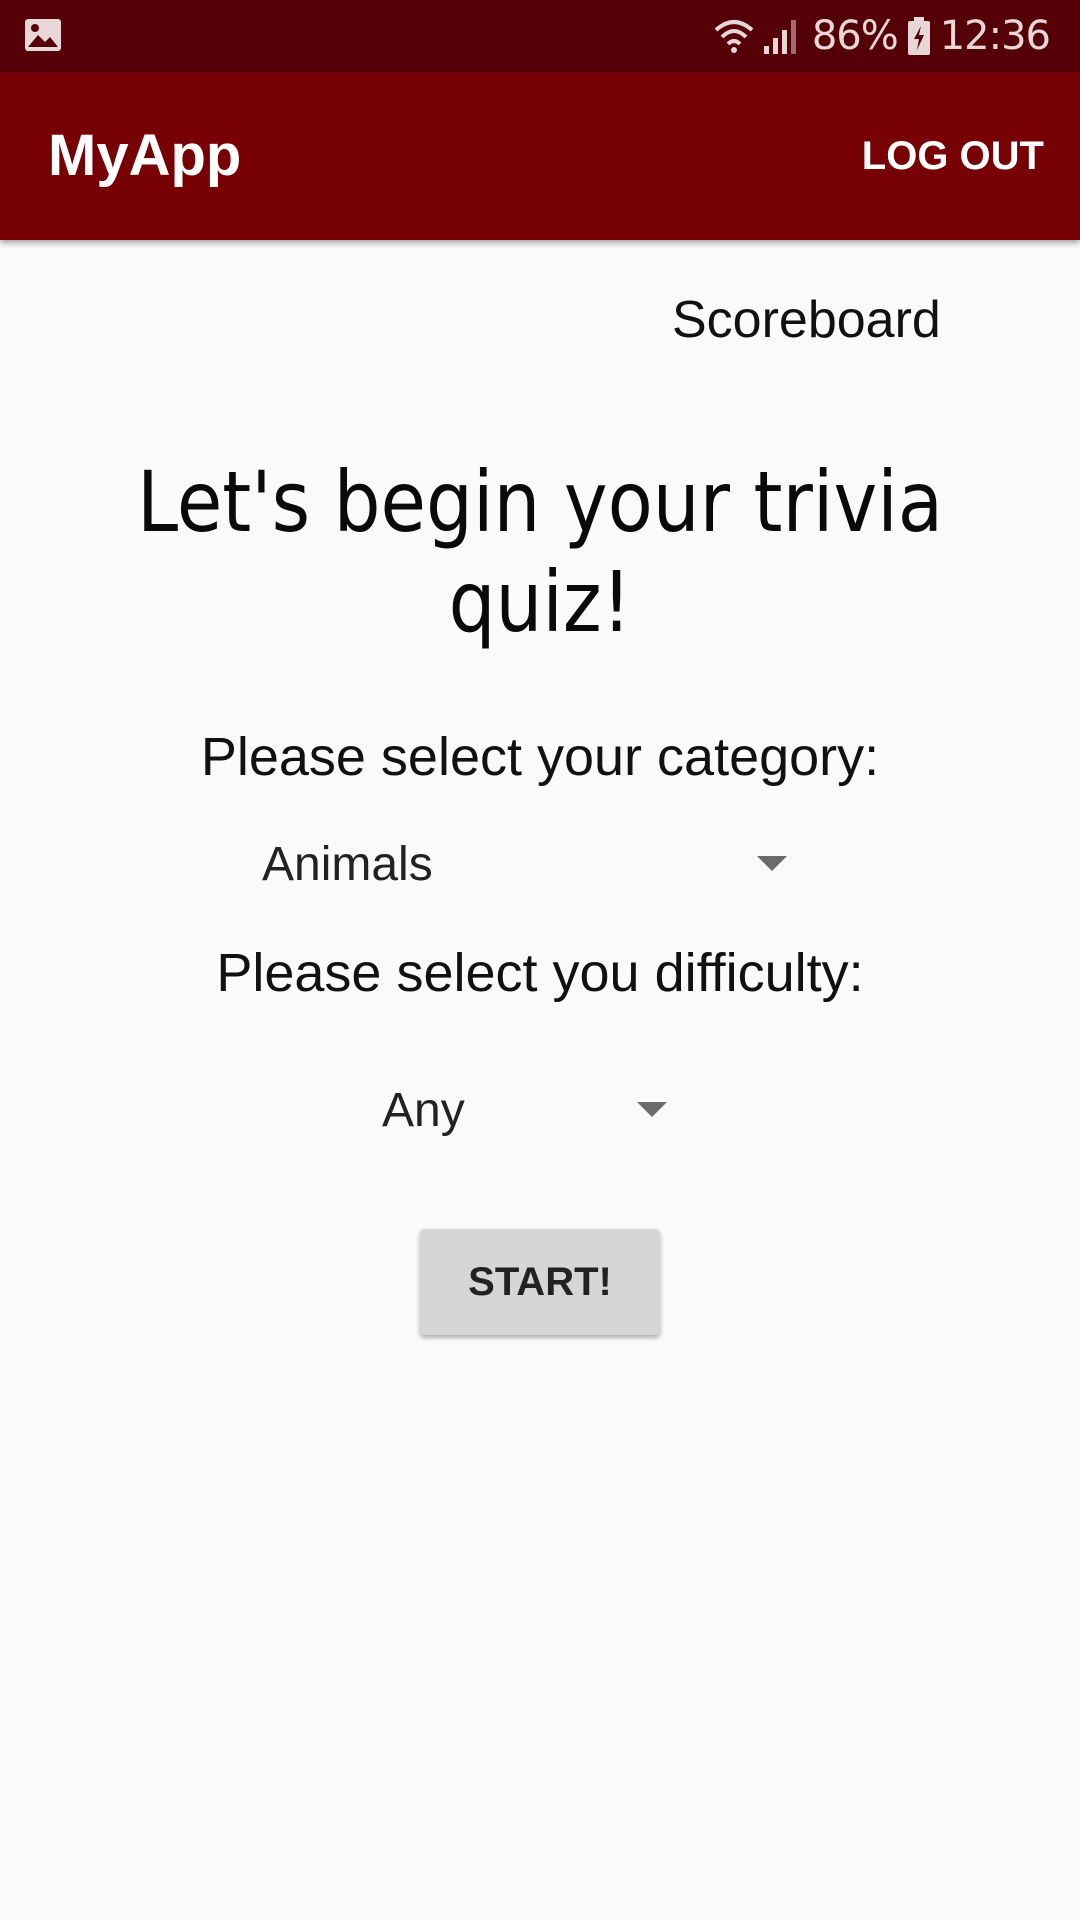 The width and height of the screenshot is (1080, 1920). Describe the element at coordinates (540, 36) in the screenshot. I see `status-bar: 86% 12:36` at that location.